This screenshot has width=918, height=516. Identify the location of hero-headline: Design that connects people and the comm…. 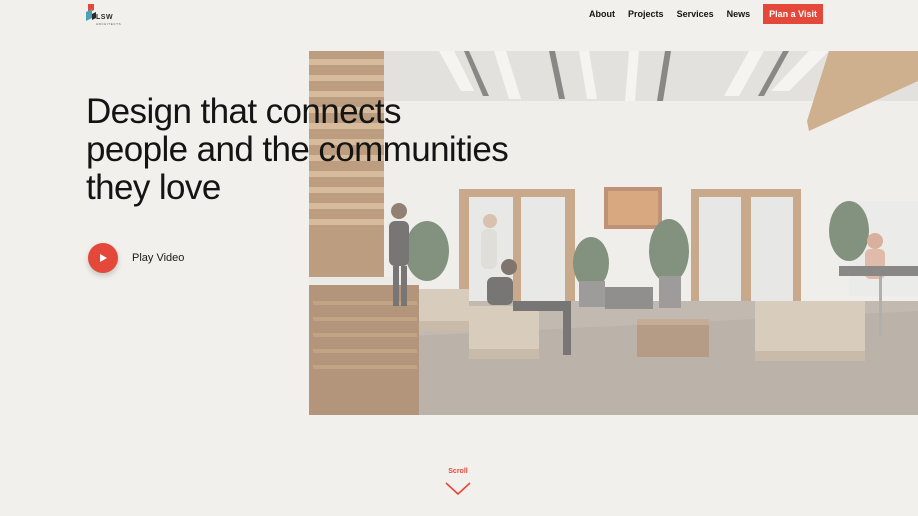
(336, 150).